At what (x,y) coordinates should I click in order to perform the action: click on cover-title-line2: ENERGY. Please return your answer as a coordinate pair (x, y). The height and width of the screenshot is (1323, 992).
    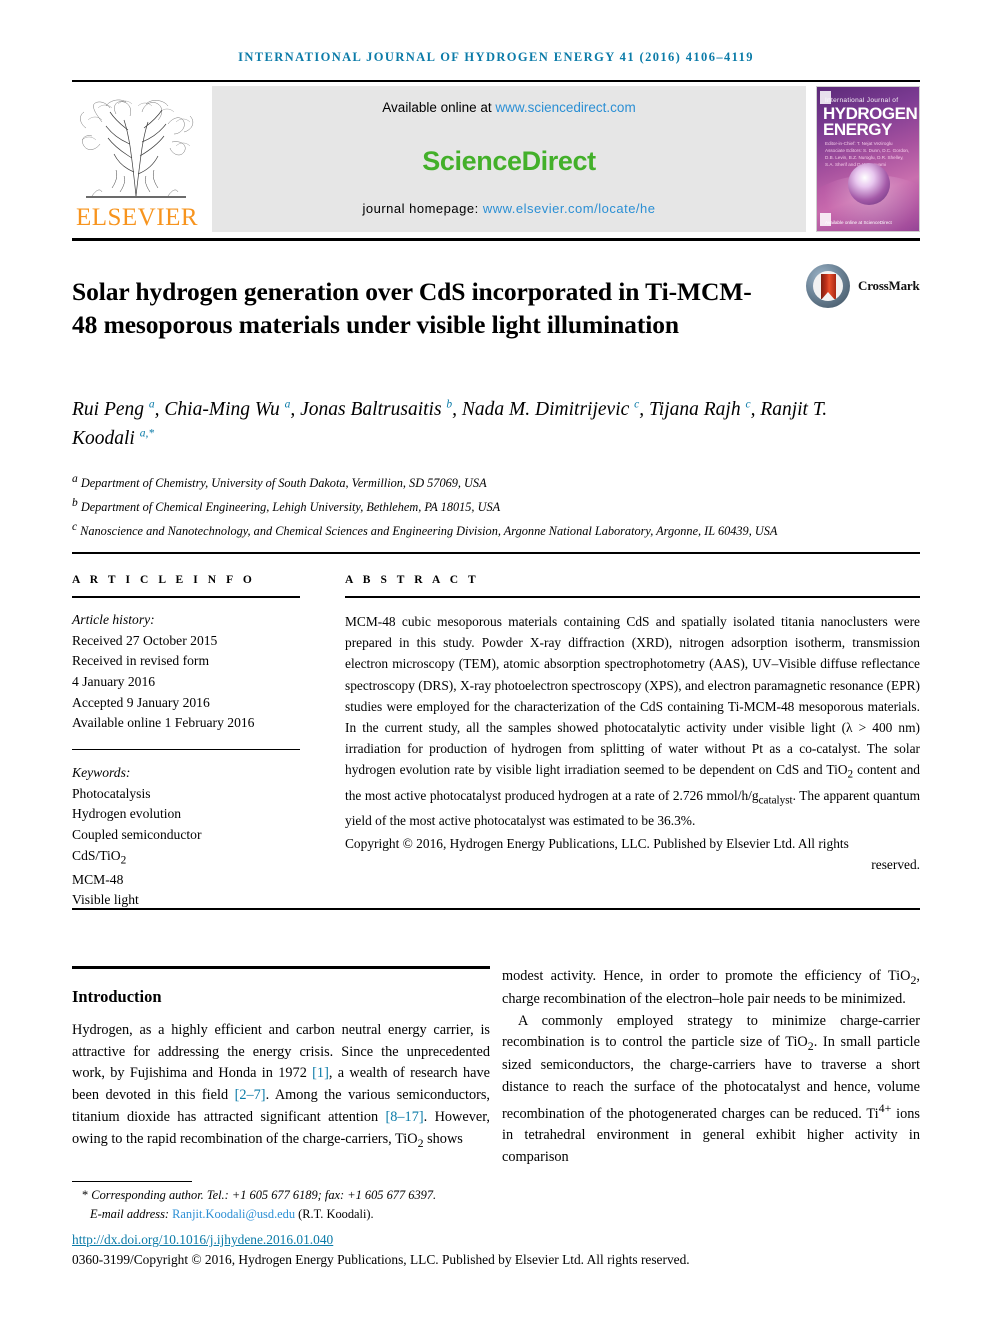
    Looking at the image, I should click on (857, 129).